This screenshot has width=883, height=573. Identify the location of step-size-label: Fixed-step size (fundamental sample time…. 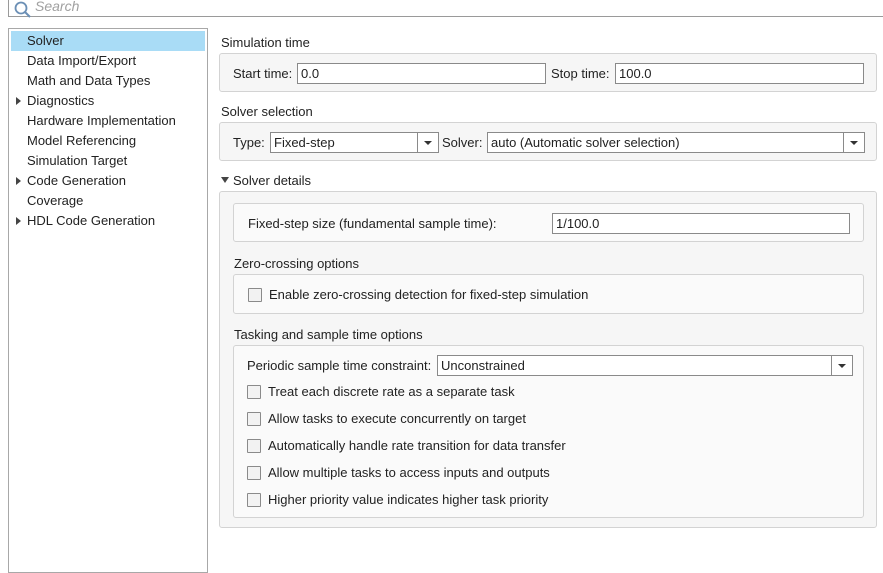
(372, 223).